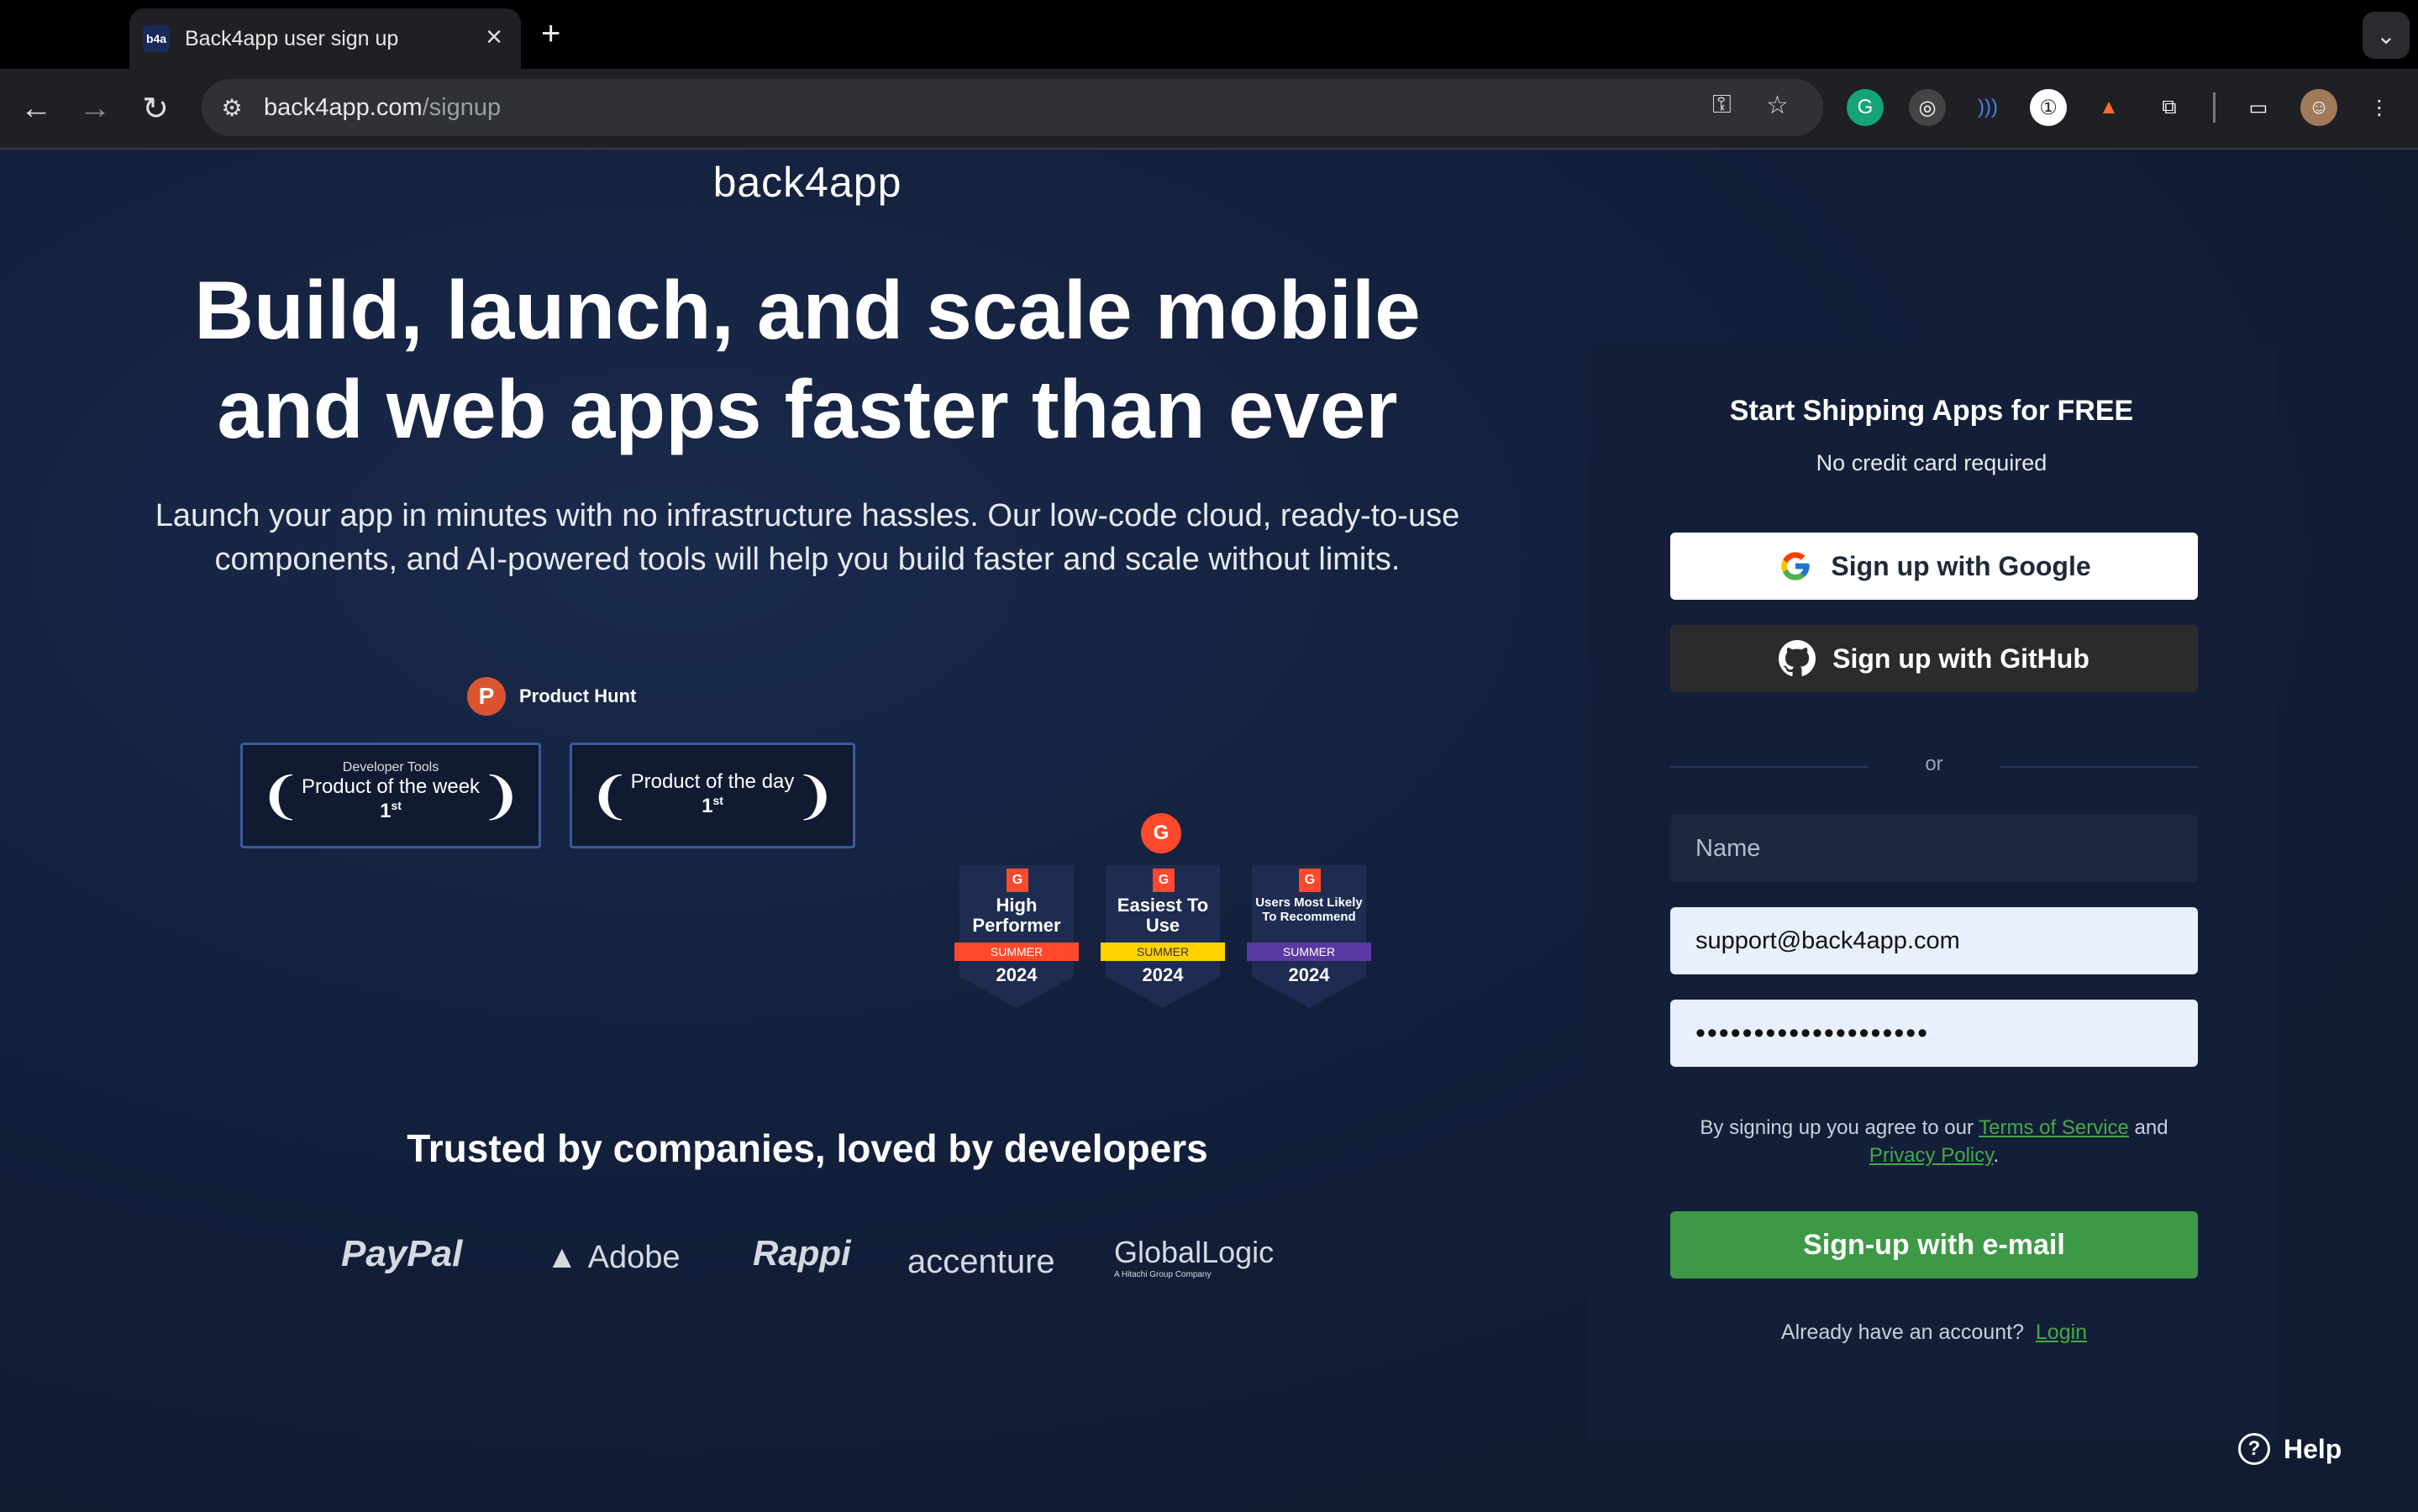 The image size is (2418, 1512). Describe the element at coordinates (1902, 1332) in the screenshot. I see `login-prefix: Already have an account?` at that location.